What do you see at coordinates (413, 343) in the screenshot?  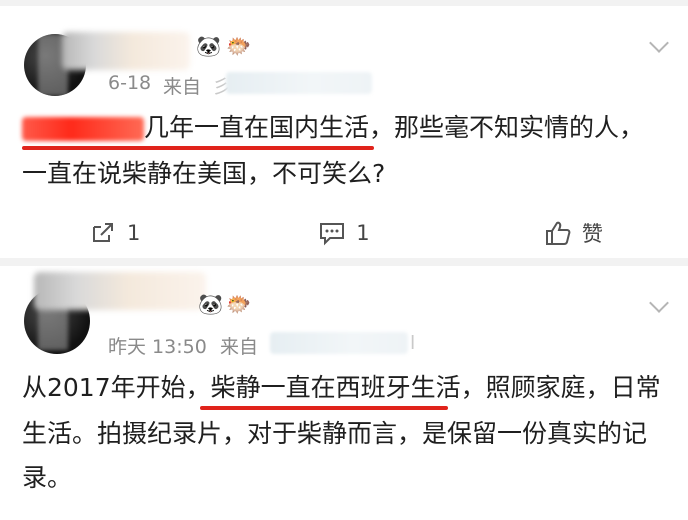 I see `source-fragment: l` at bounding box center [413, 343].